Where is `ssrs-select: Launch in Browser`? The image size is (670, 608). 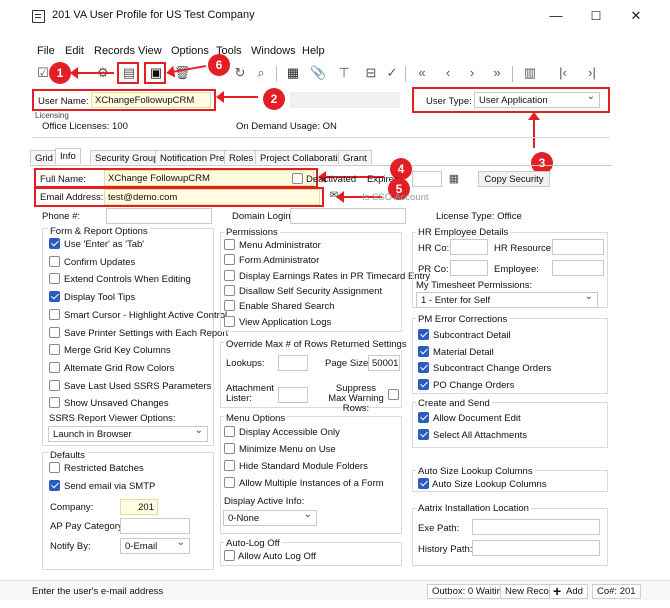 ssrs-select: Launch in Browser is located at coordinates (128, 433).